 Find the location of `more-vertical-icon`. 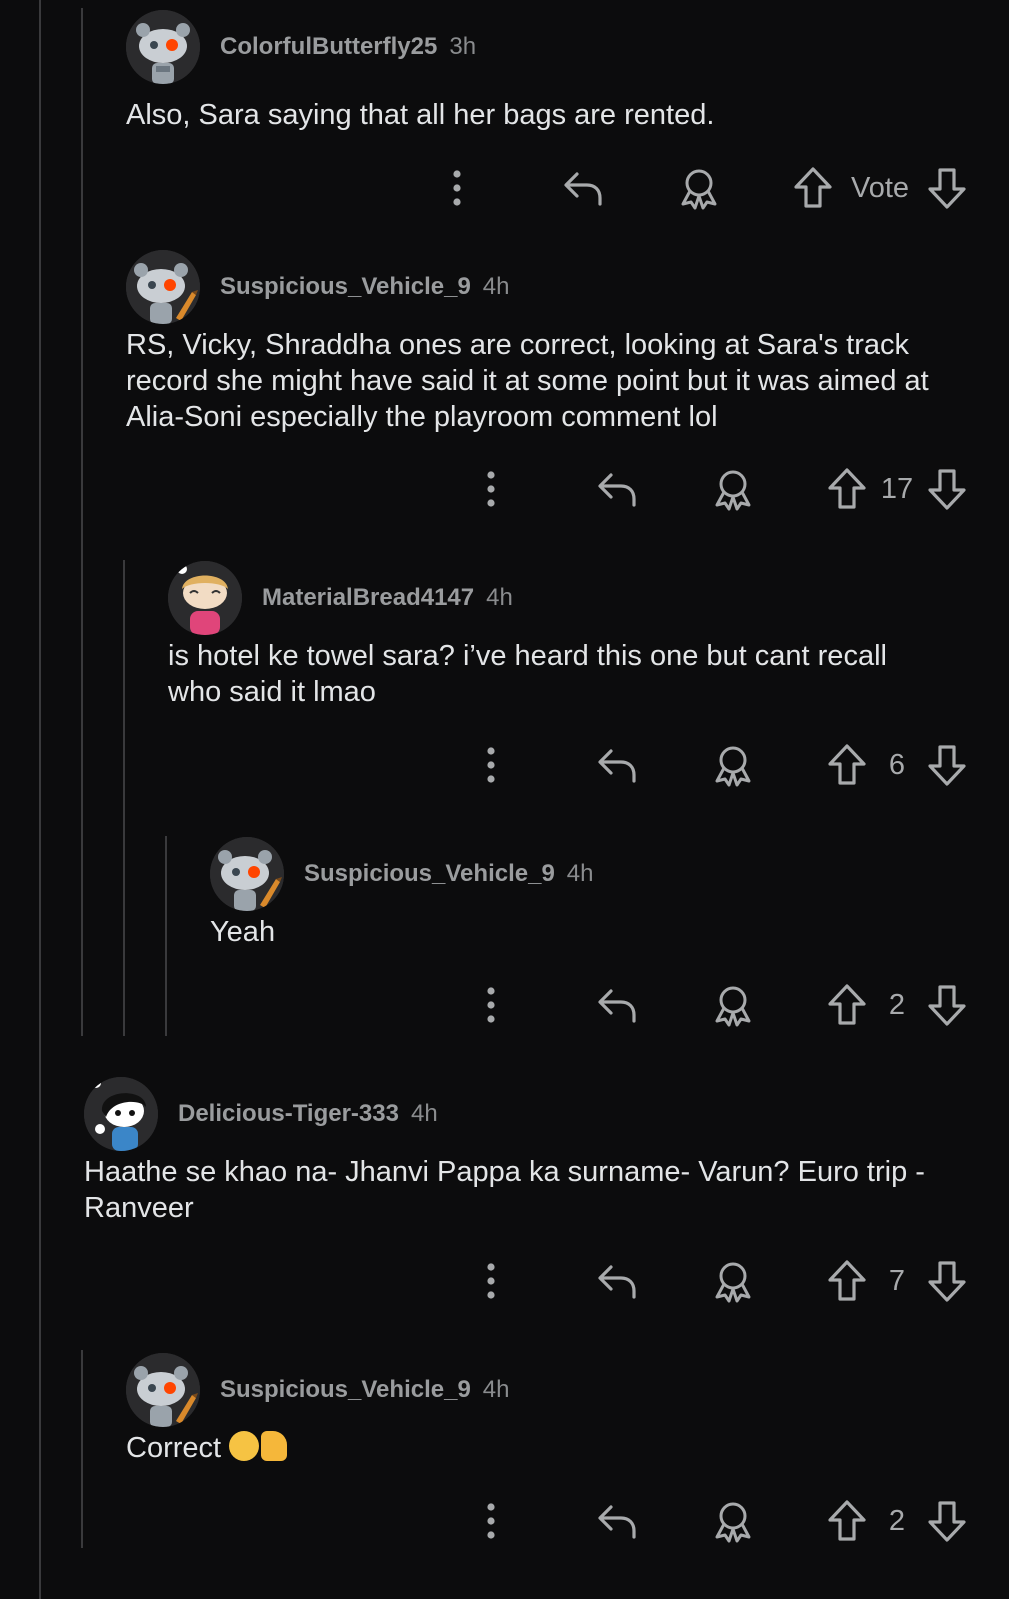

more-vertical-icon is located at coordinates (491, 489).